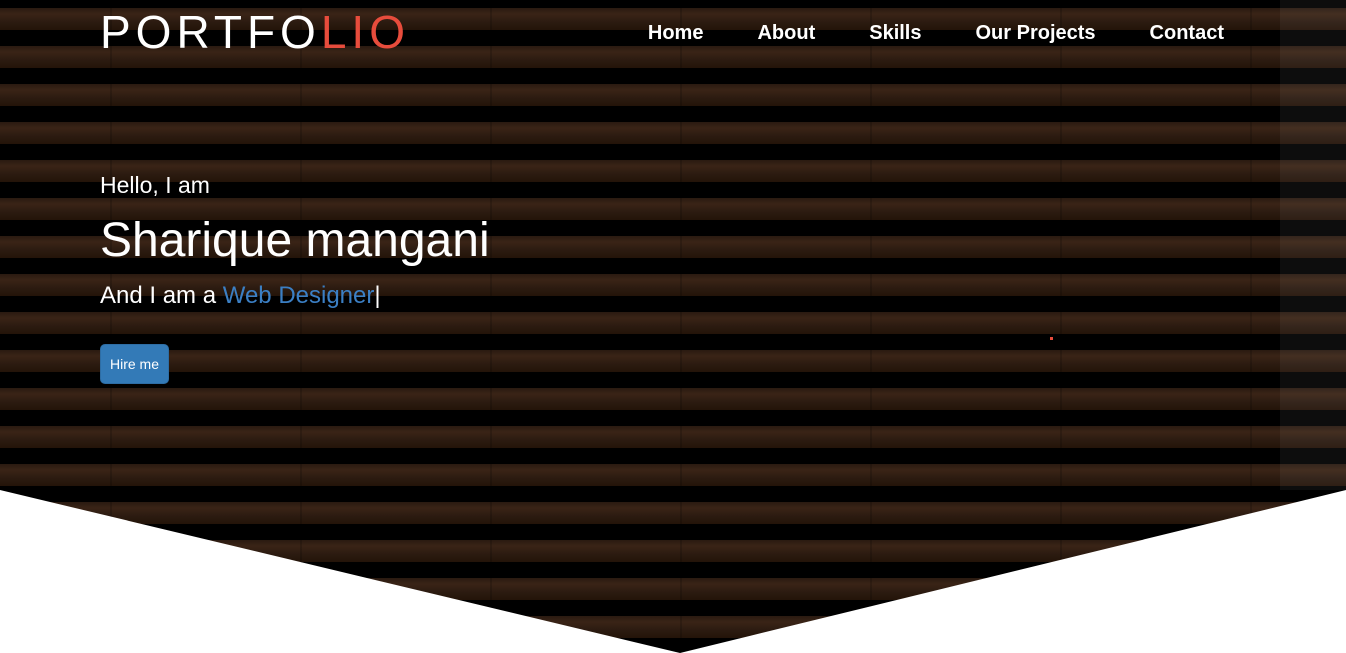 Image resolution: width=1346 pixels, height=653 pixels. Describe the element at coordinates (210, 32) in the screenshot. I see `logo-main-text: PORTFO` at that location.